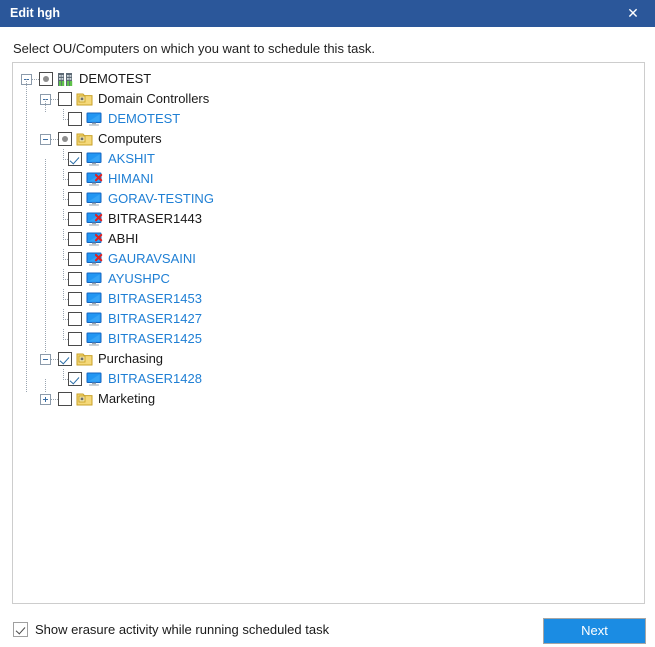  I want to click on tree-node: BITRASER1443, so click(328, 219).